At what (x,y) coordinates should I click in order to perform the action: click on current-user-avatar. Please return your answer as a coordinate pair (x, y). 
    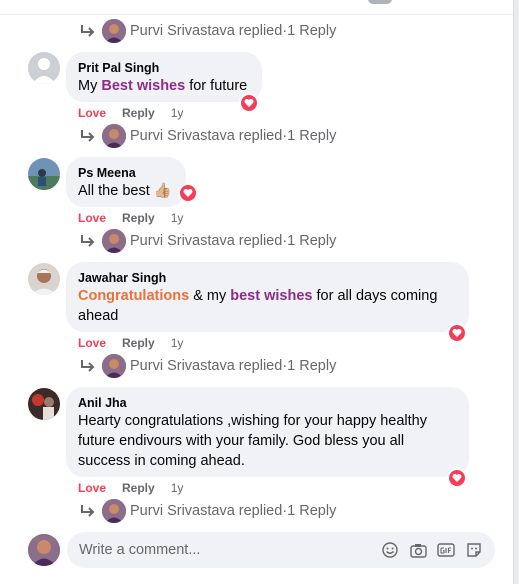
    Looking at the image, I should click on (44, 550).